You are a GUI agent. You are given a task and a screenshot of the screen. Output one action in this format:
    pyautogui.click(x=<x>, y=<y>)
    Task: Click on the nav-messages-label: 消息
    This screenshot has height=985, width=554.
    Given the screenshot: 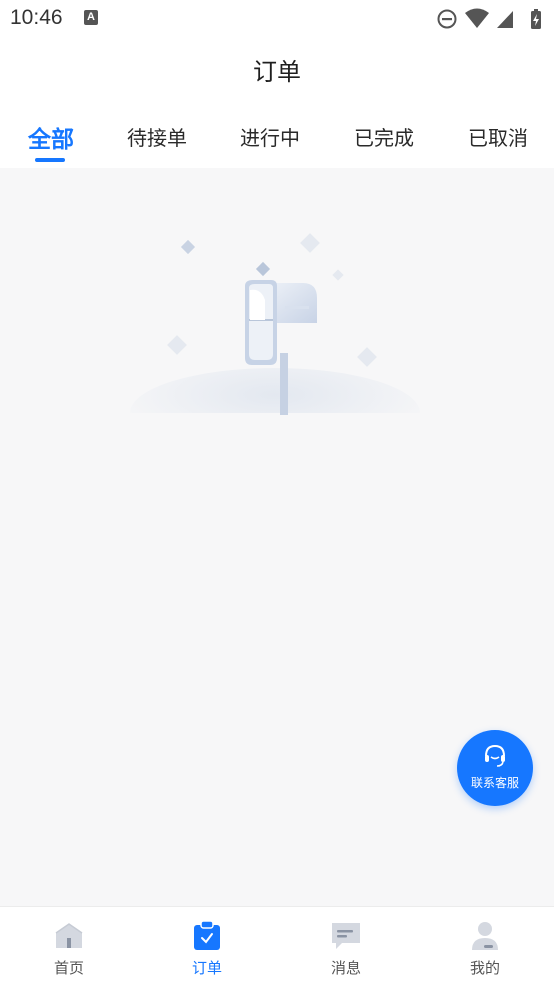 What is the action you would take?
    pyautogui.click(x=345, y=968)
    